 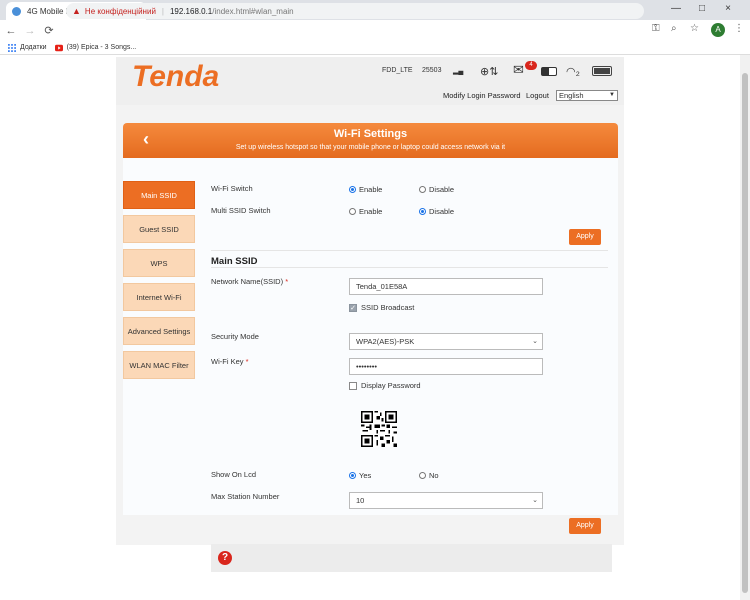 What do you see at coordinates (49, 30) in the screenshot?
I see `reload-icon: ⟳` at bounding box center [49, 30].